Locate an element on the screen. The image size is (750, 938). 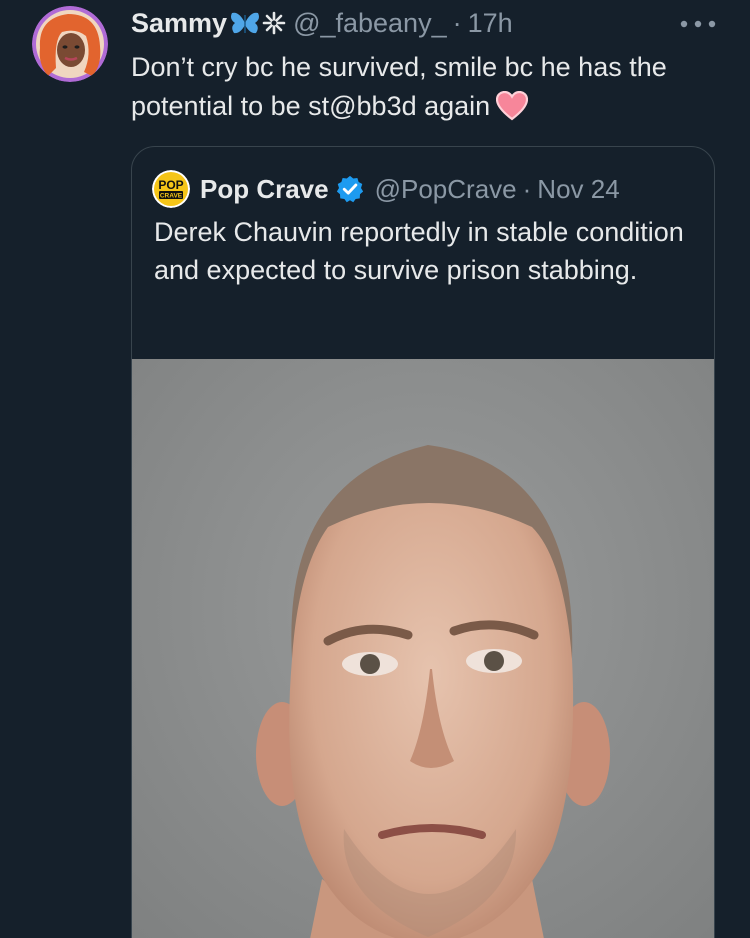
name-emojis is located at coordinates (258, 23).